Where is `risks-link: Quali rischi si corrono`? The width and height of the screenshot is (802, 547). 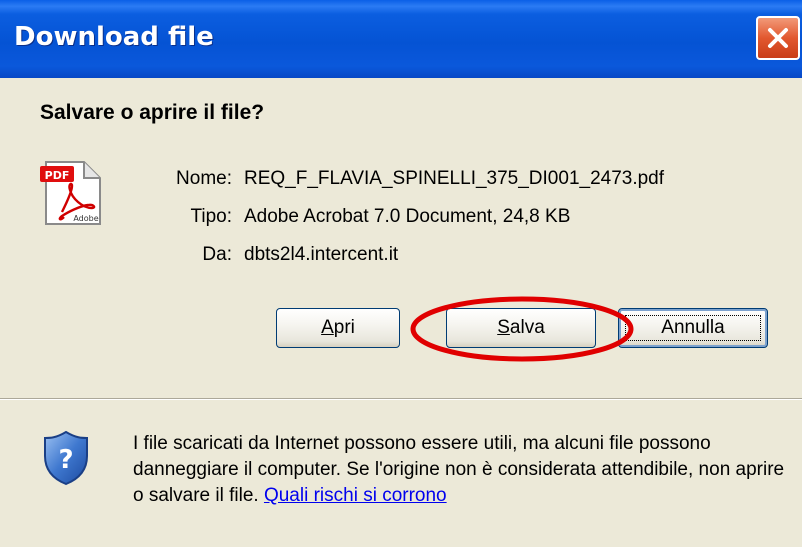
risks-link: Quali rischi si corrono is located at coordinates (355, 495).